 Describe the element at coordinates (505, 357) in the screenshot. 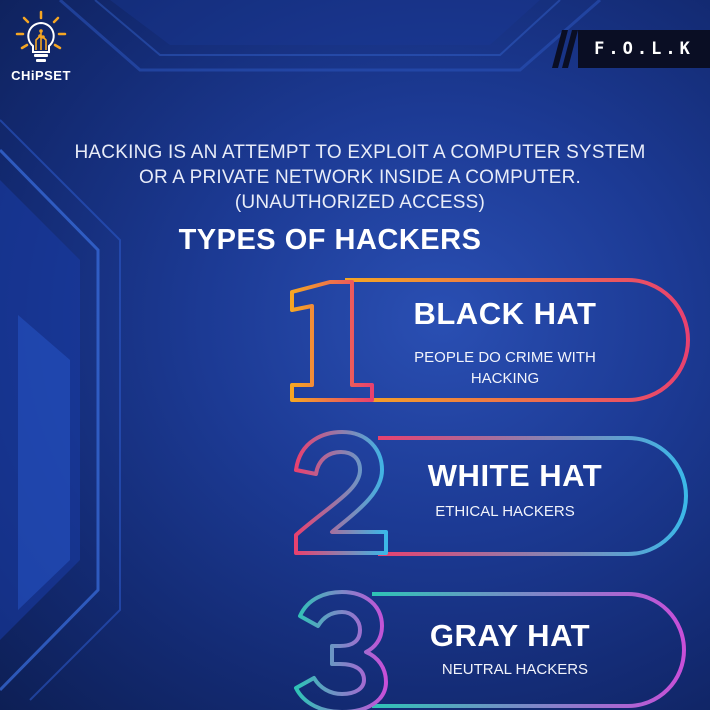

I see `card-1-desc-line: PEOPLE DO CRIME WITH` at that location.